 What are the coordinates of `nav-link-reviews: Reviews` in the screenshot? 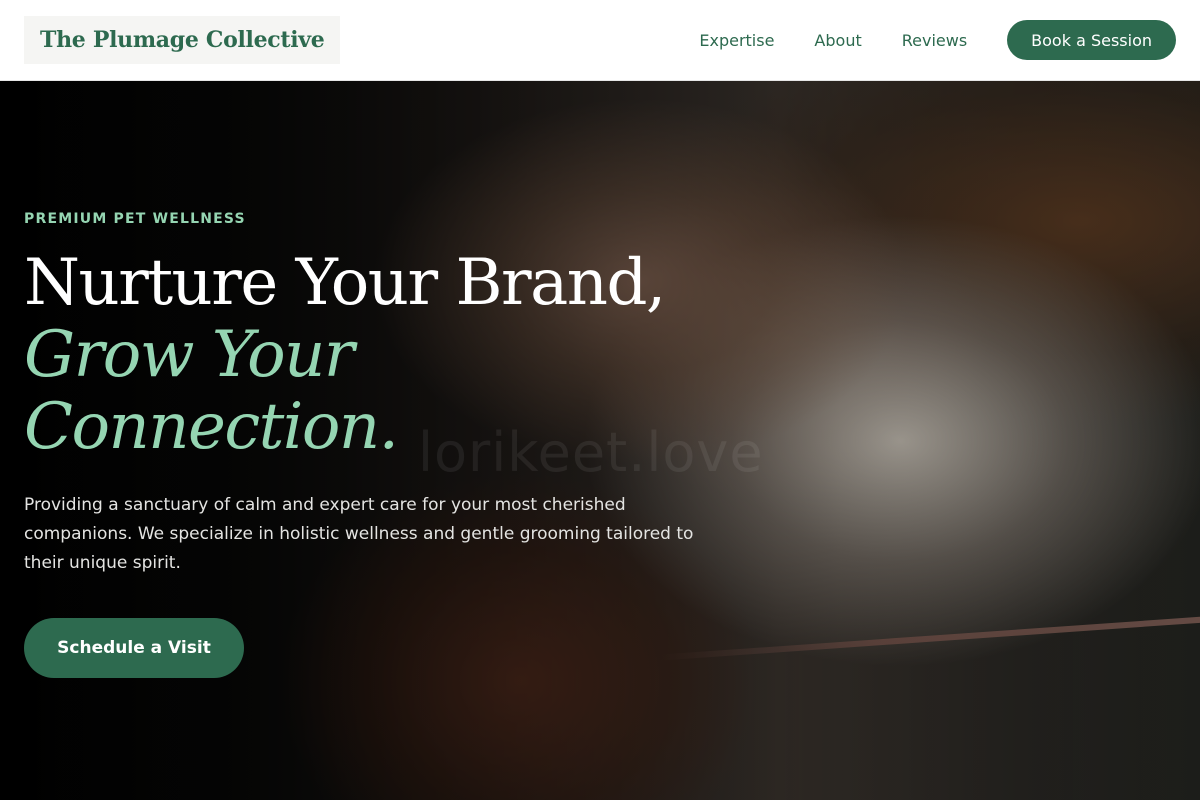 It's located at (934, 40).